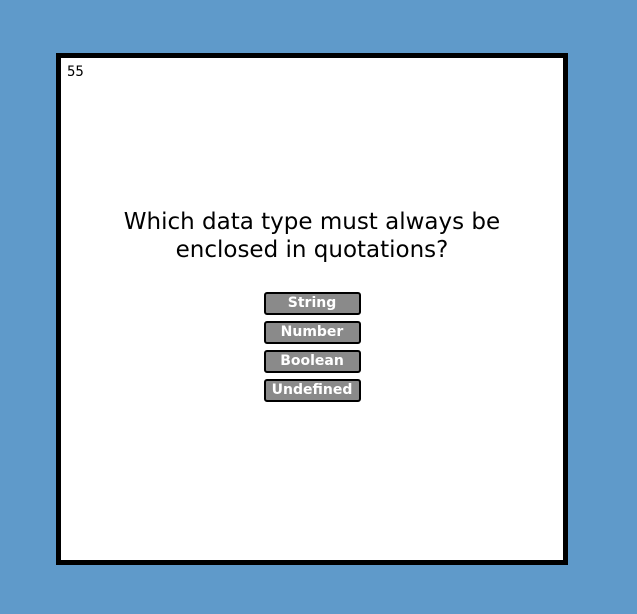  What do you see at coordinates (312, 361) in the screenshot?
I see `answer-button-boolean: Boolean` at bounding box center [312, 361].